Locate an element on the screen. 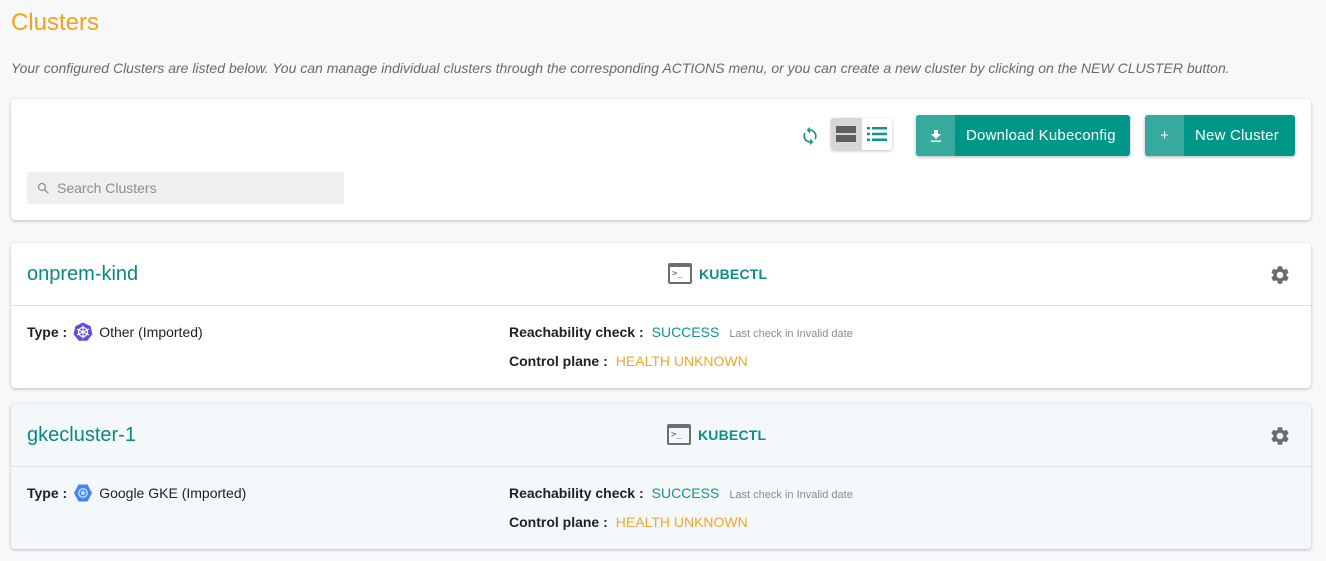  list-view-icon is located at coordinates (876, 134).